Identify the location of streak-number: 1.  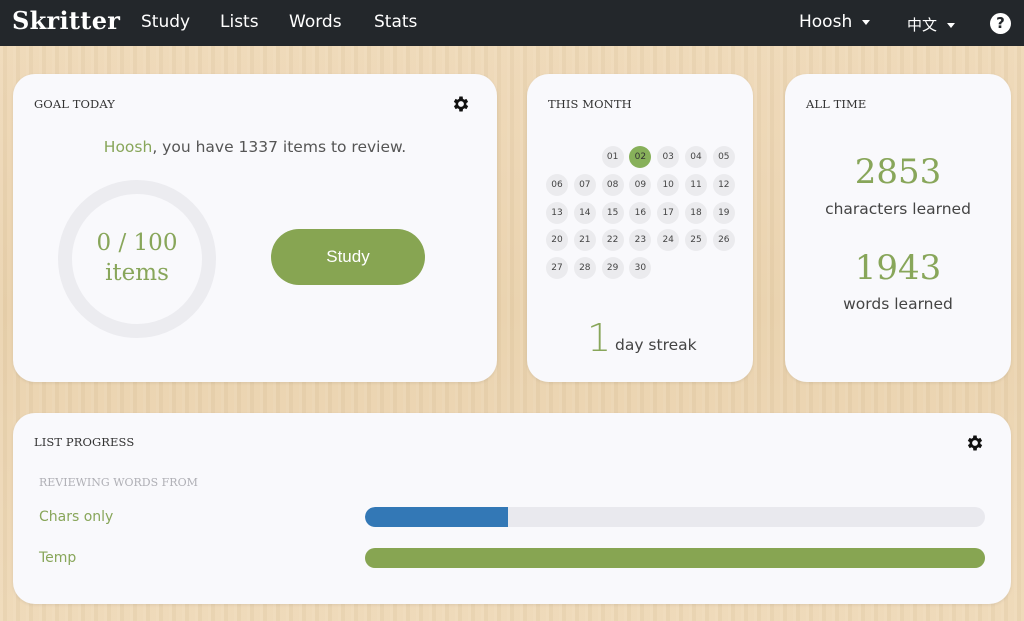
(599, 338).